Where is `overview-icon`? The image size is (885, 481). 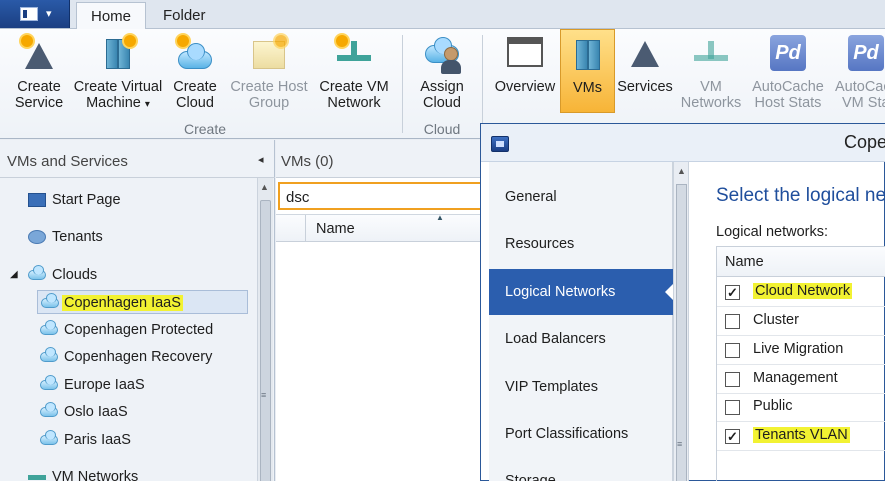
overview-icon is located at coordinates (525, 52).